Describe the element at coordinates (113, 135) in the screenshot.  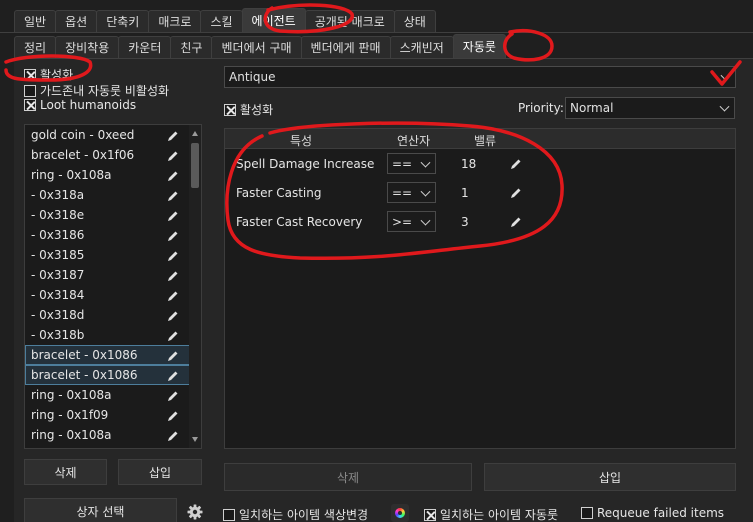
I see `list-item: gold coin - 0xeed` at that location.